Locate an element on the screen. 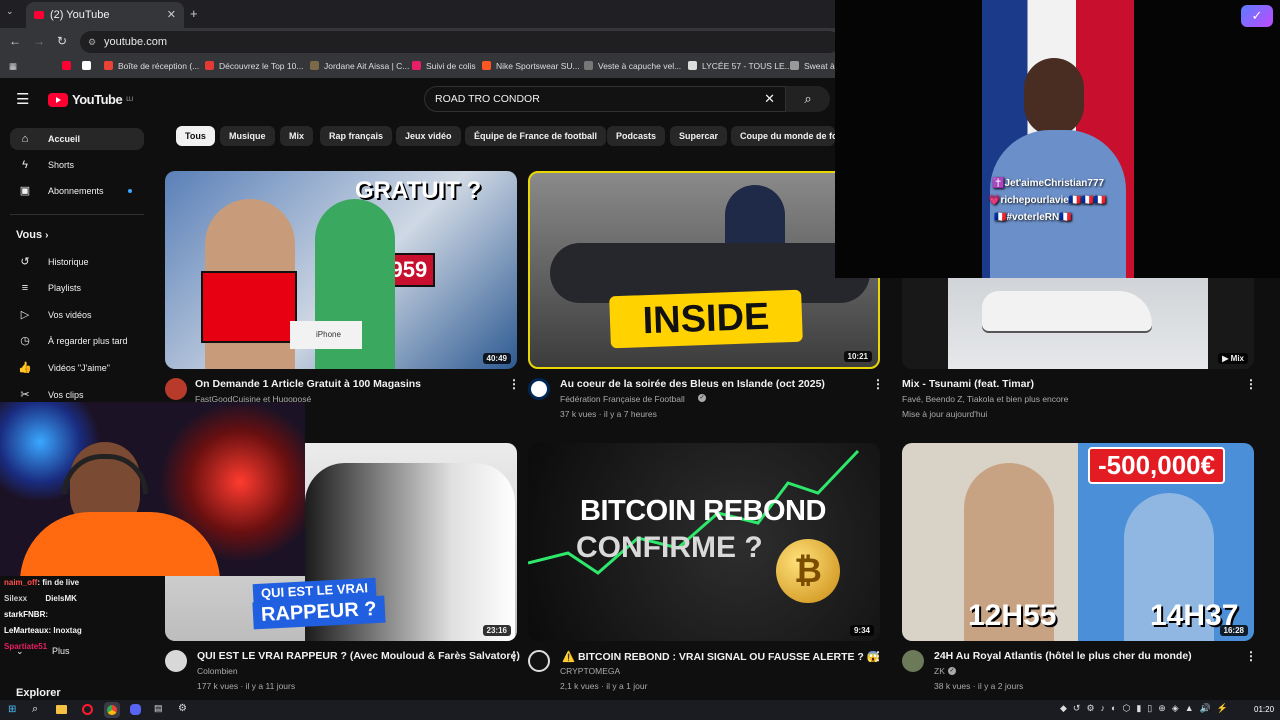  menu-icon: ☰ is located at coordinates (22, 99).